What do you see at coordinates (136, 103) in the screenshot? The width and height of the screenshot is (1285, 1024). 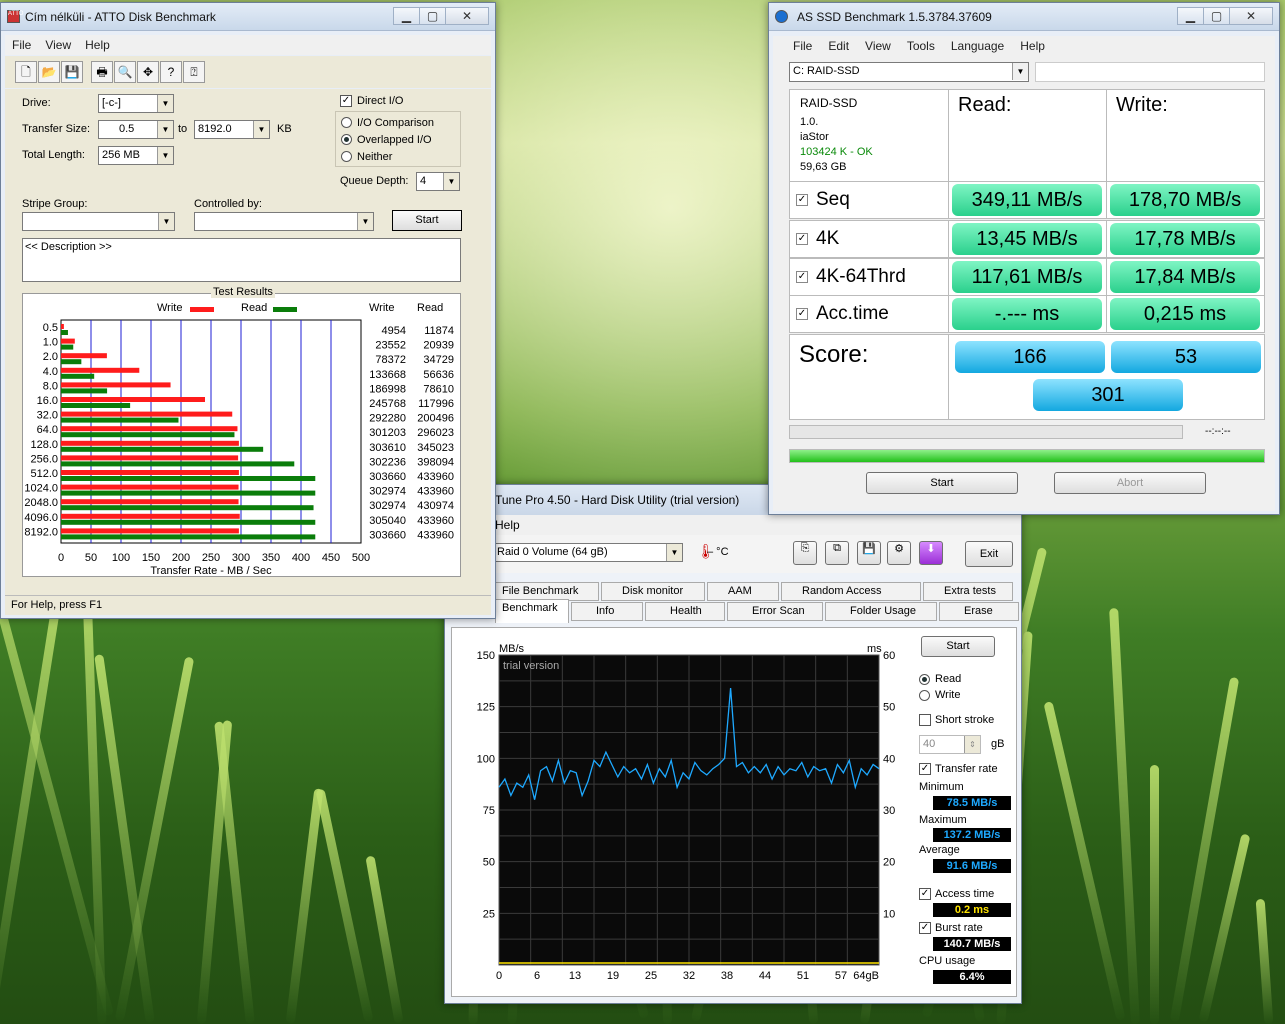 I see `drive-select: [-c-] ▼` at bounding box center [136, 103].